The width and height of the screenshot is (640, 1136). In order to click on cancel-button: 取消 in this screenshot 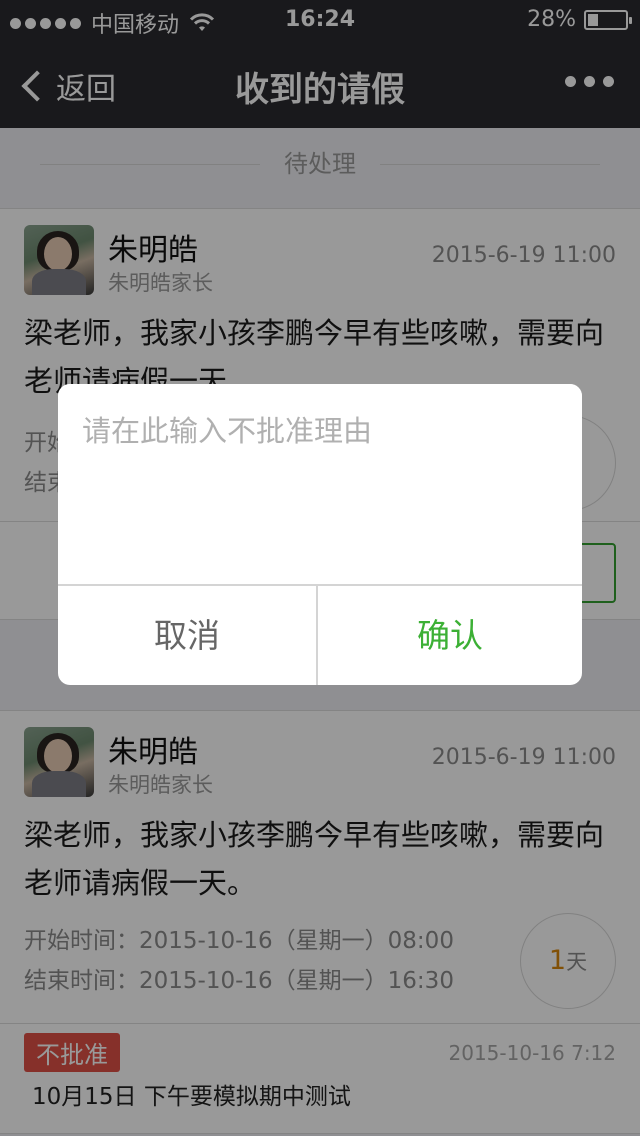, I will do `click(187, 635)`.